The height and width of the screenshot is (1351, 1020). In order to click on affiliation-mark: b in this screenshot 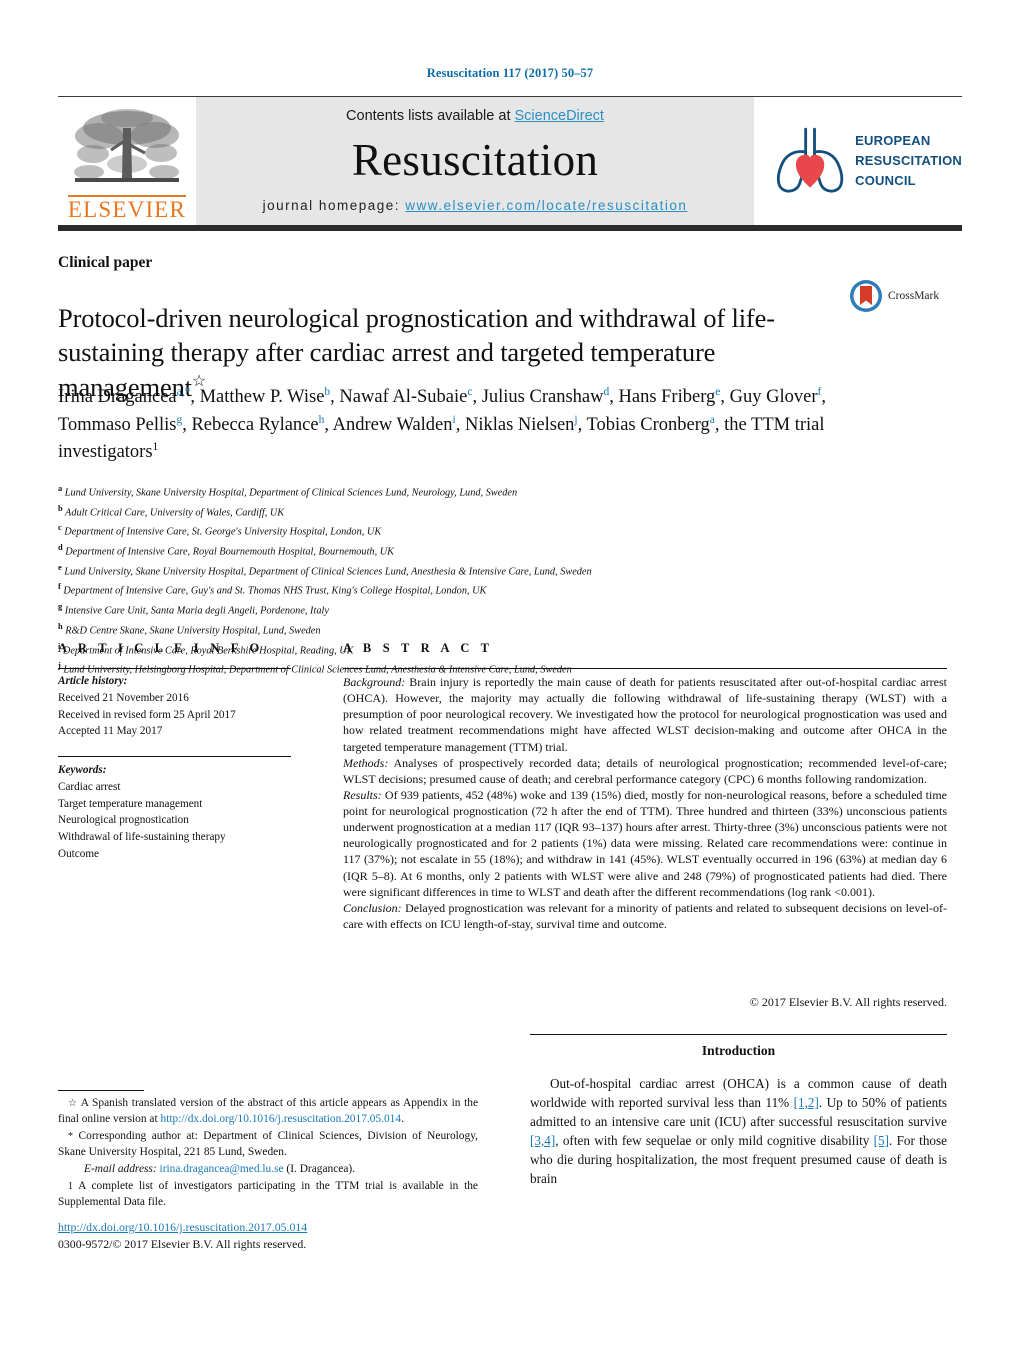, I will do `click(60, 508)`.